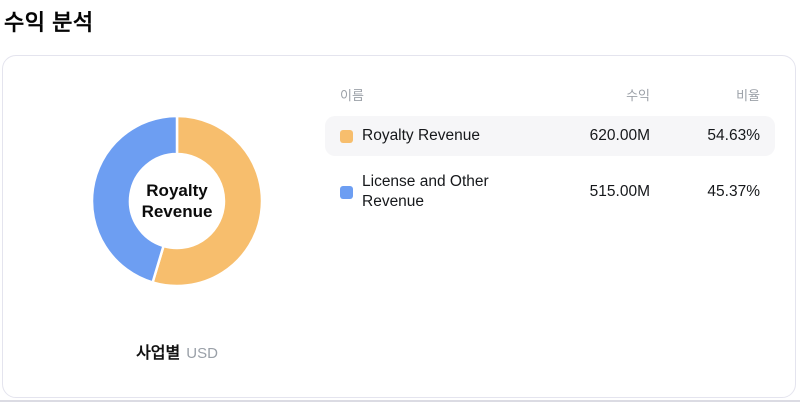 The height and width of the screenshot is (402, 800). I want to click on page-title: 수익 분석, so click(49, 22).